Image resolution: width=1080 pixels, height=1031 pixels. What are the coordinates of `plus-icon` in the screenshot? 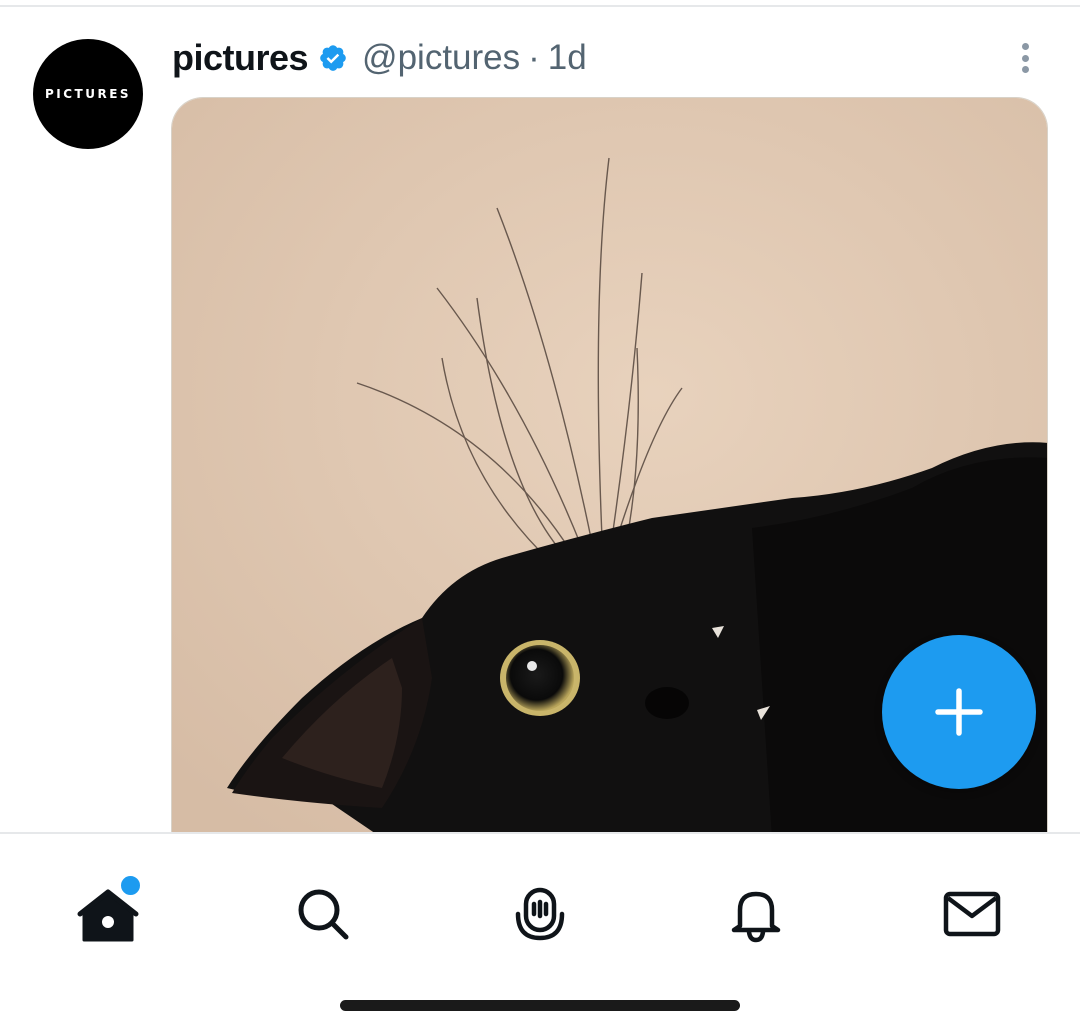 It's located at (959, 712).